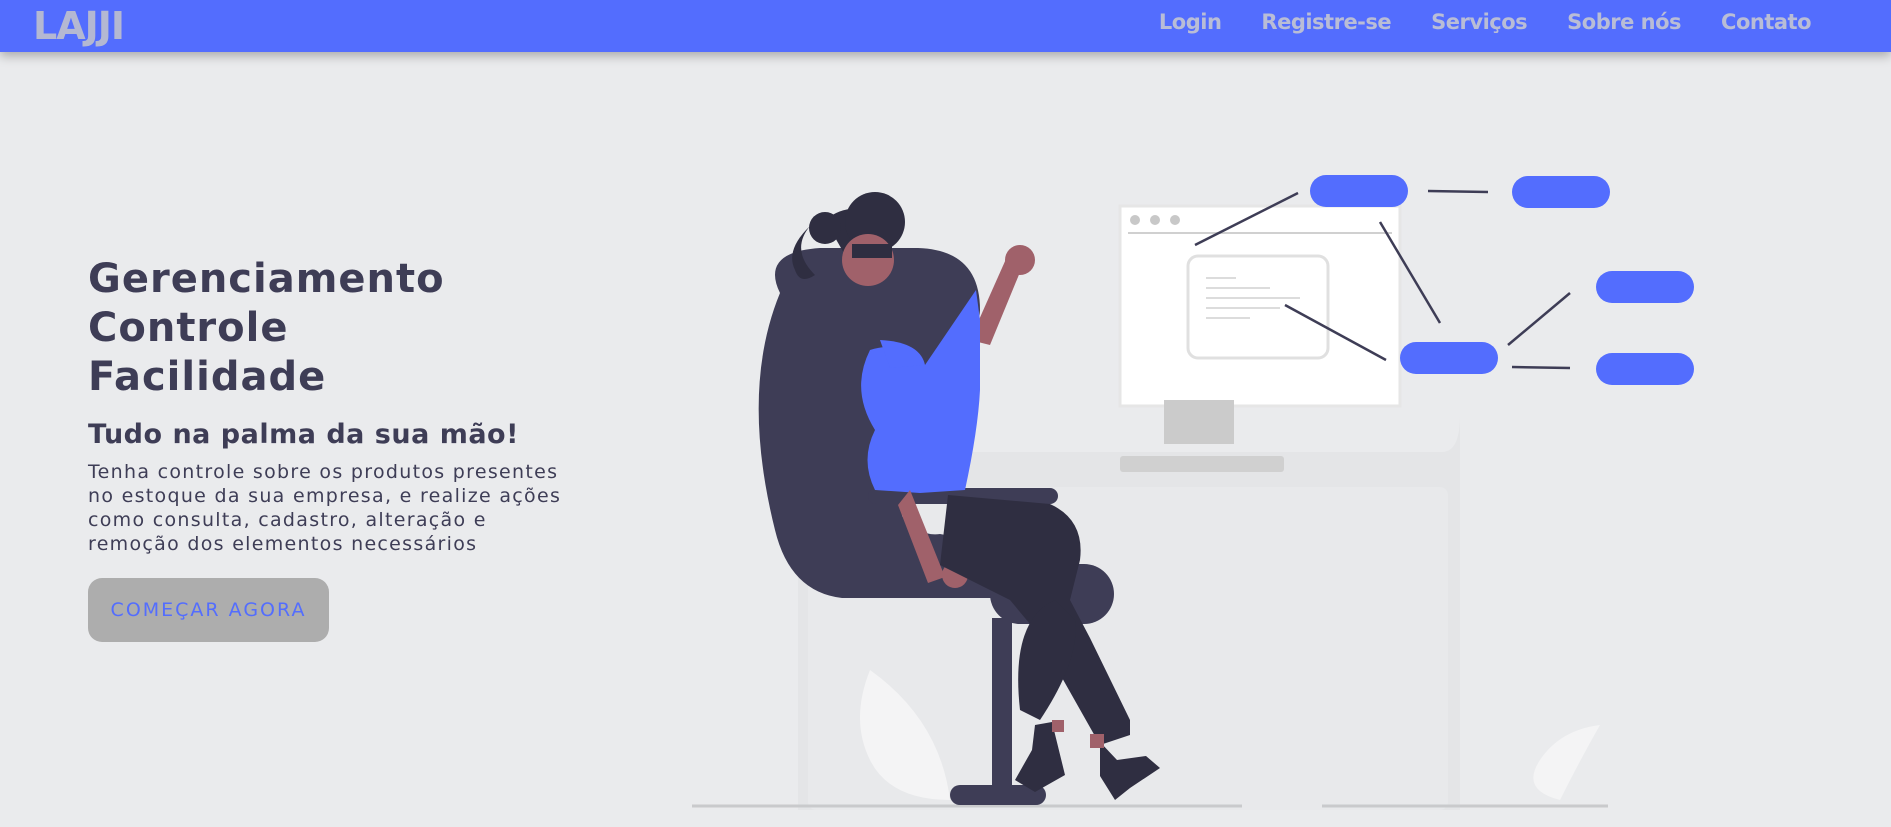 This screenshot has height=827, width=1891. Describe the element at coordinates (79, 26) in the screenshot. I see `brand-logo: LAJJI` at that location.